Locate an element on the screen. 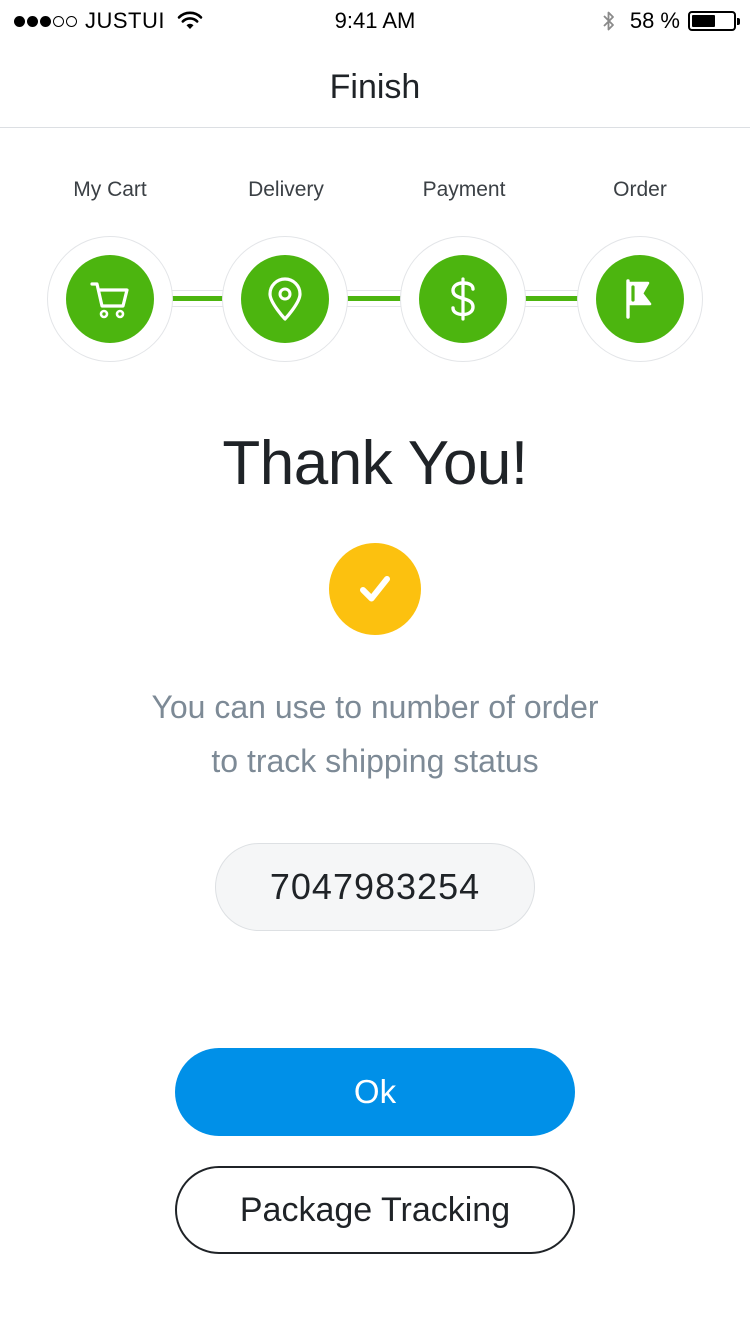 The height and width of the screenshot is (1334, 750). navigation-bar: Finish is located at coordinates (375, 84).